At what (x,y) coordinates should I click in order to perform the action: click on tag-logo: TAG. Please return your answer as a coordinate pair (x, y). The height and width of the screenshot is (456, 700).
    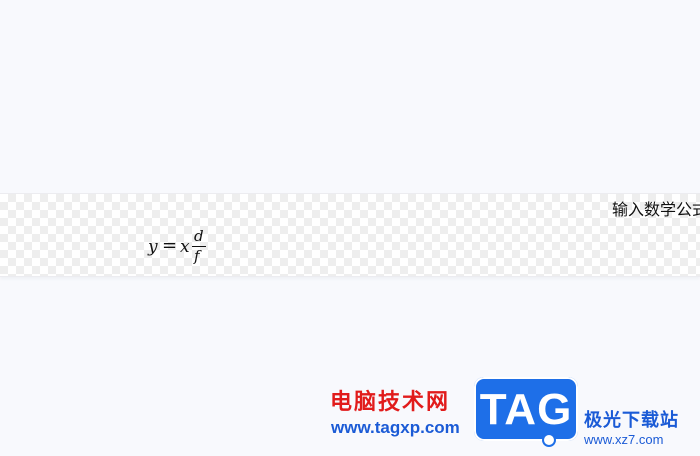
    Looking at the image, I should click on (526, 412).